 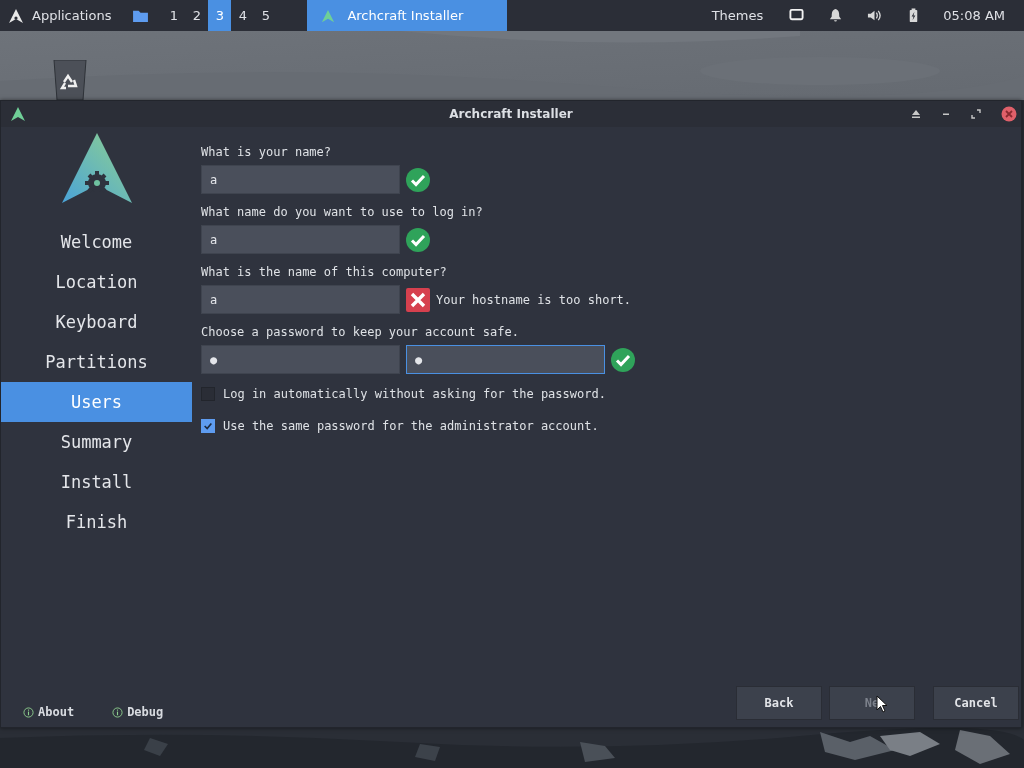 I want to click on step-item: Summary, so click(x=96, y=442).